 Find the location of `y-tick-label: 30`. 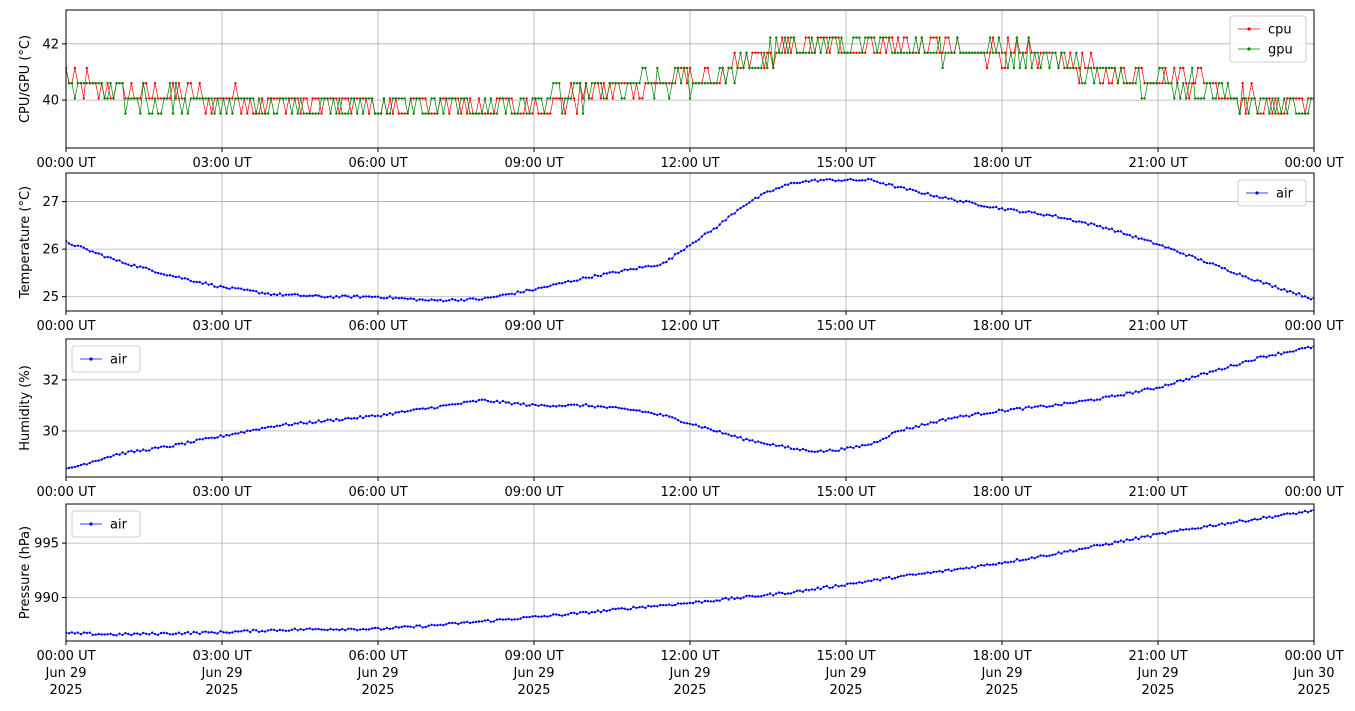

y-tick-label: 30 is located at coordinates (50, 432).